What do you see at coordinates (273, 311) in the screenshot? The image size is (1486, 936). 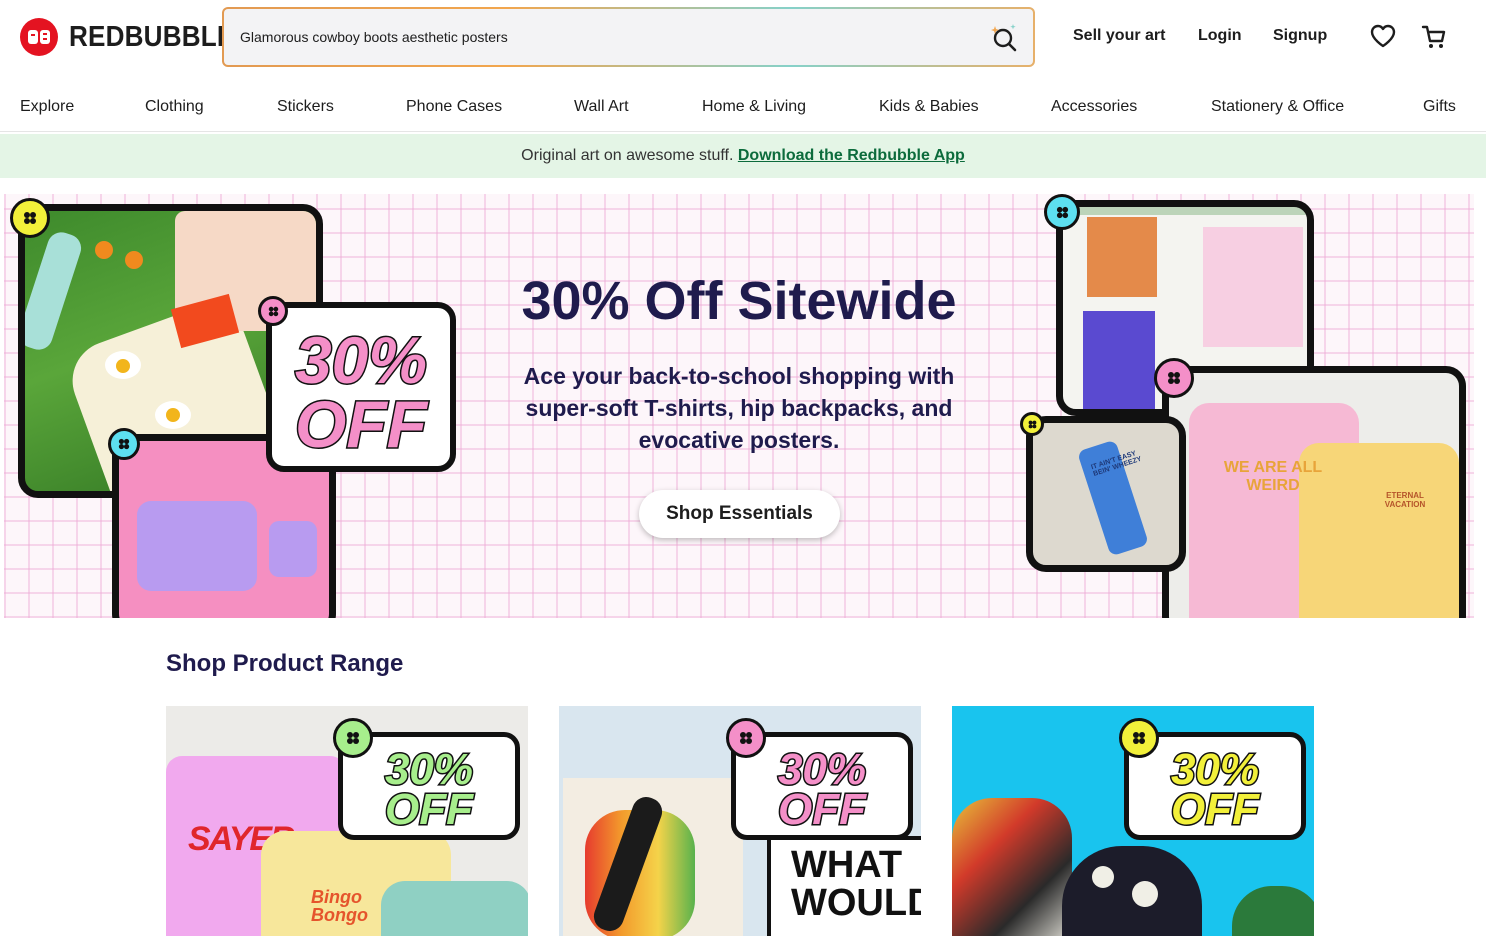 I see `pin-pink-icon` at bounding box center [273, 311].